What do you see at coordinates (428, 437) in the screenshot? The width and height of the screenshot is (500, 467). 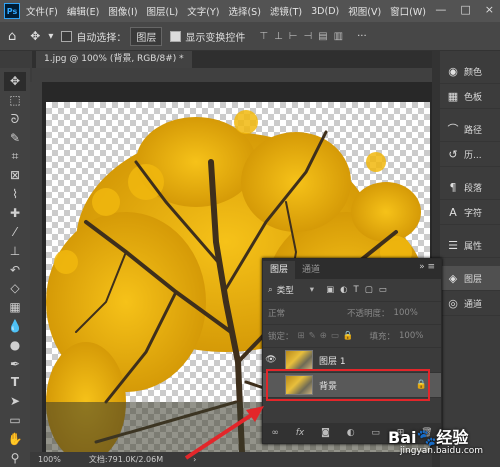 I see `baidu-watermark: Bai🐾经验` at bounding box center [428, 437].